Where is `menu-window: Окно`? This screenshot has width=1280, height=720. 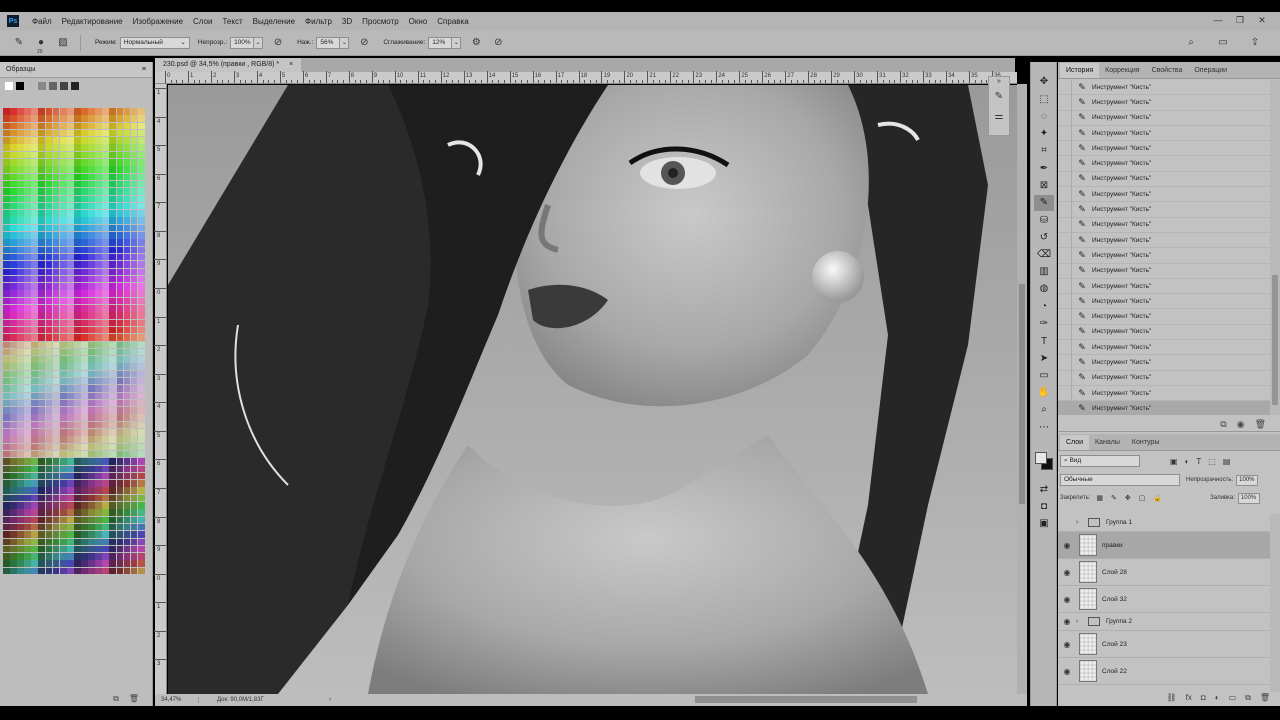 menu-window: Окно is located at coordinates (418, 21).